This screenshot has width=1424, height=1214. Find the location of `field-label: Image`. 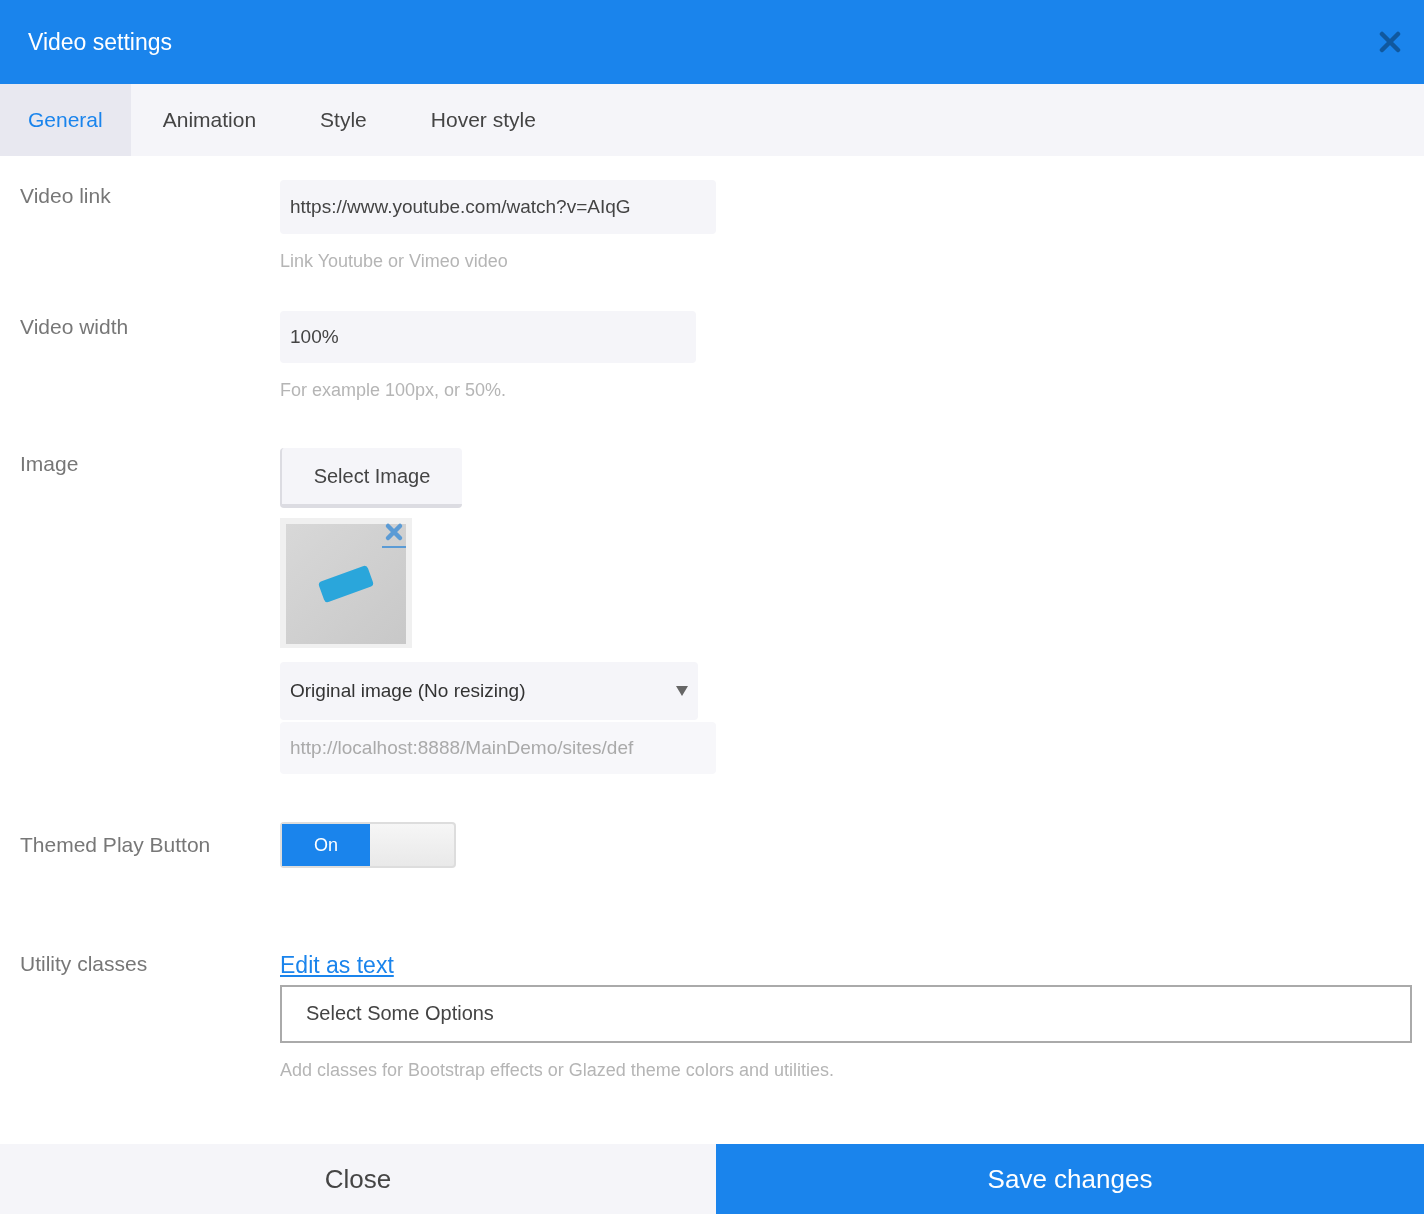

field-label: Image is located at coordinates (49, 463).